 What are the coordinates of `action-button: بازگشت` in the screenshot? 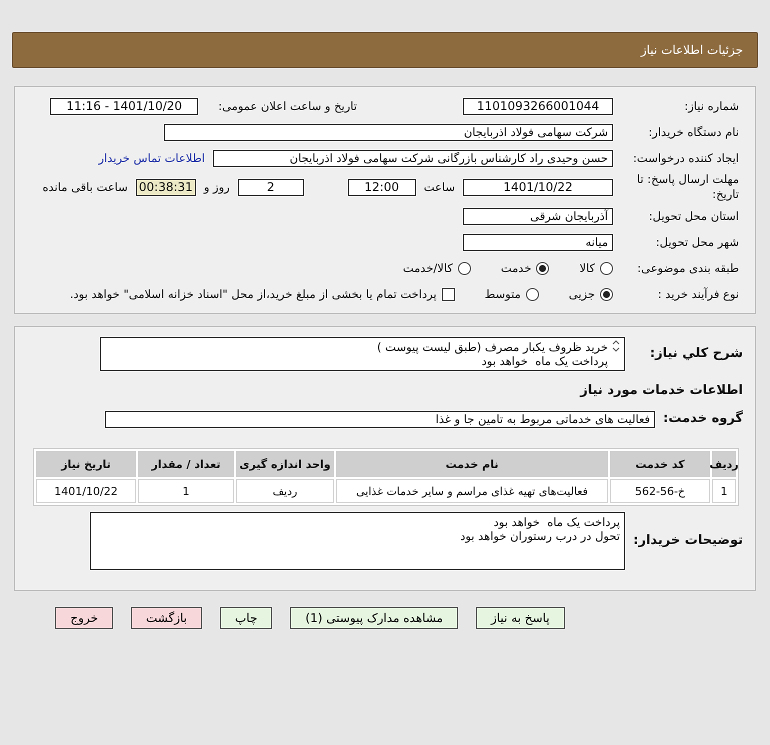 It's located at (166, 618).